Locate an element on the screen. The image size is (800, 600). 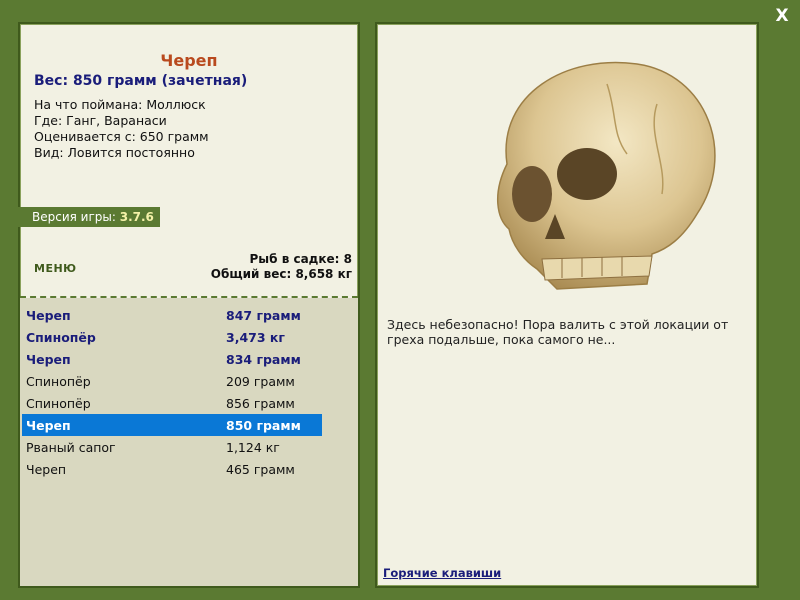
list-item: Череп 834 грамм is located at coordinates (172, 359).